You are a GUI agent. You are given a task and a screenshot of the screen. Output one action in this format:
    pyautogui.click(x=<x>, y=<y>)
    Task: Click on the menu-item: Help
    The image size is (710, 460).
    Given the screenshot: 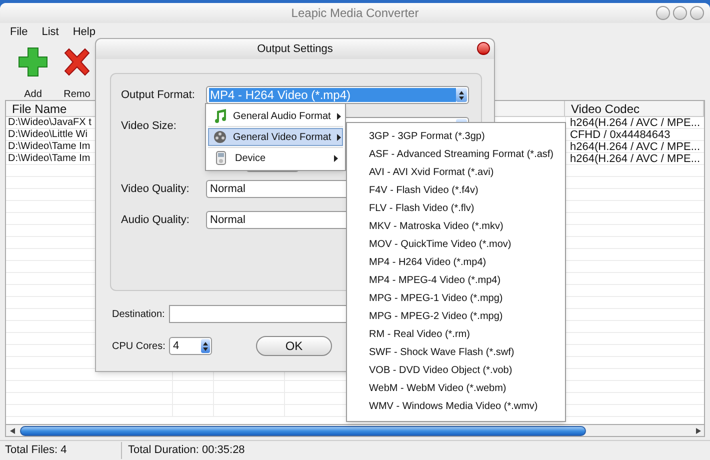 What is the action you would take?
    pyautogui.click(x=84, y=32)
    